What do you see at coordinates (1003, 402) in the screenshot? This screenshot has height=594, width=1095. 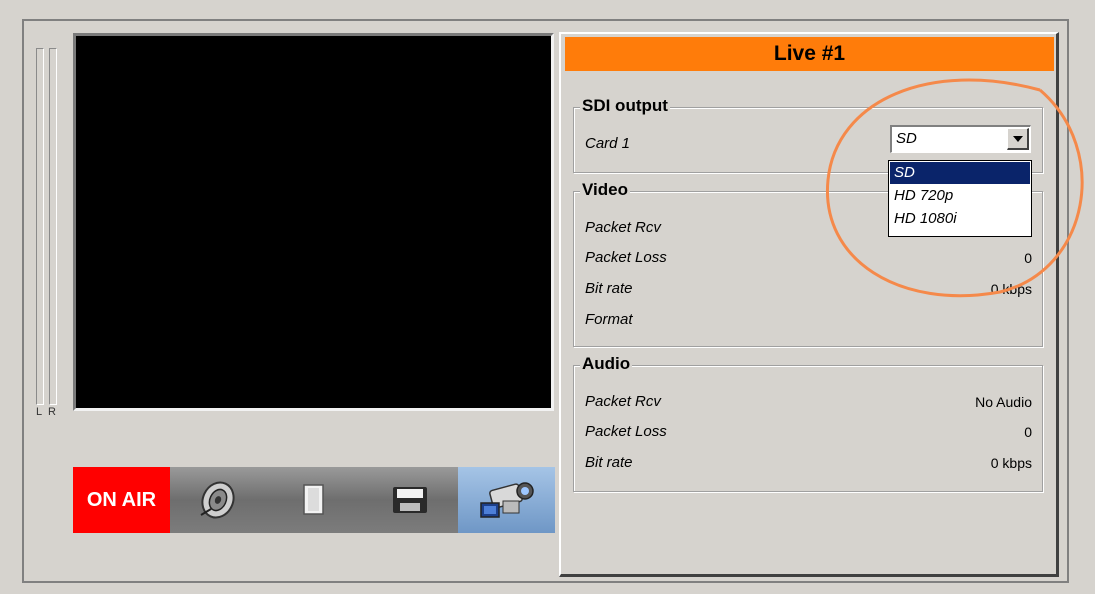 I see `audio-packet-rcv-value: No Audio` at bounding box center [1003, 402].